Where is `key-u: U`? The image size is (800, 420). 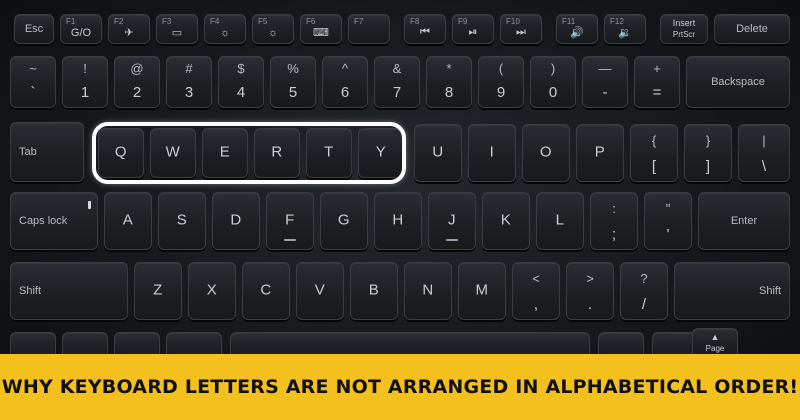
key-u: U is located at coordinates (438, 153).